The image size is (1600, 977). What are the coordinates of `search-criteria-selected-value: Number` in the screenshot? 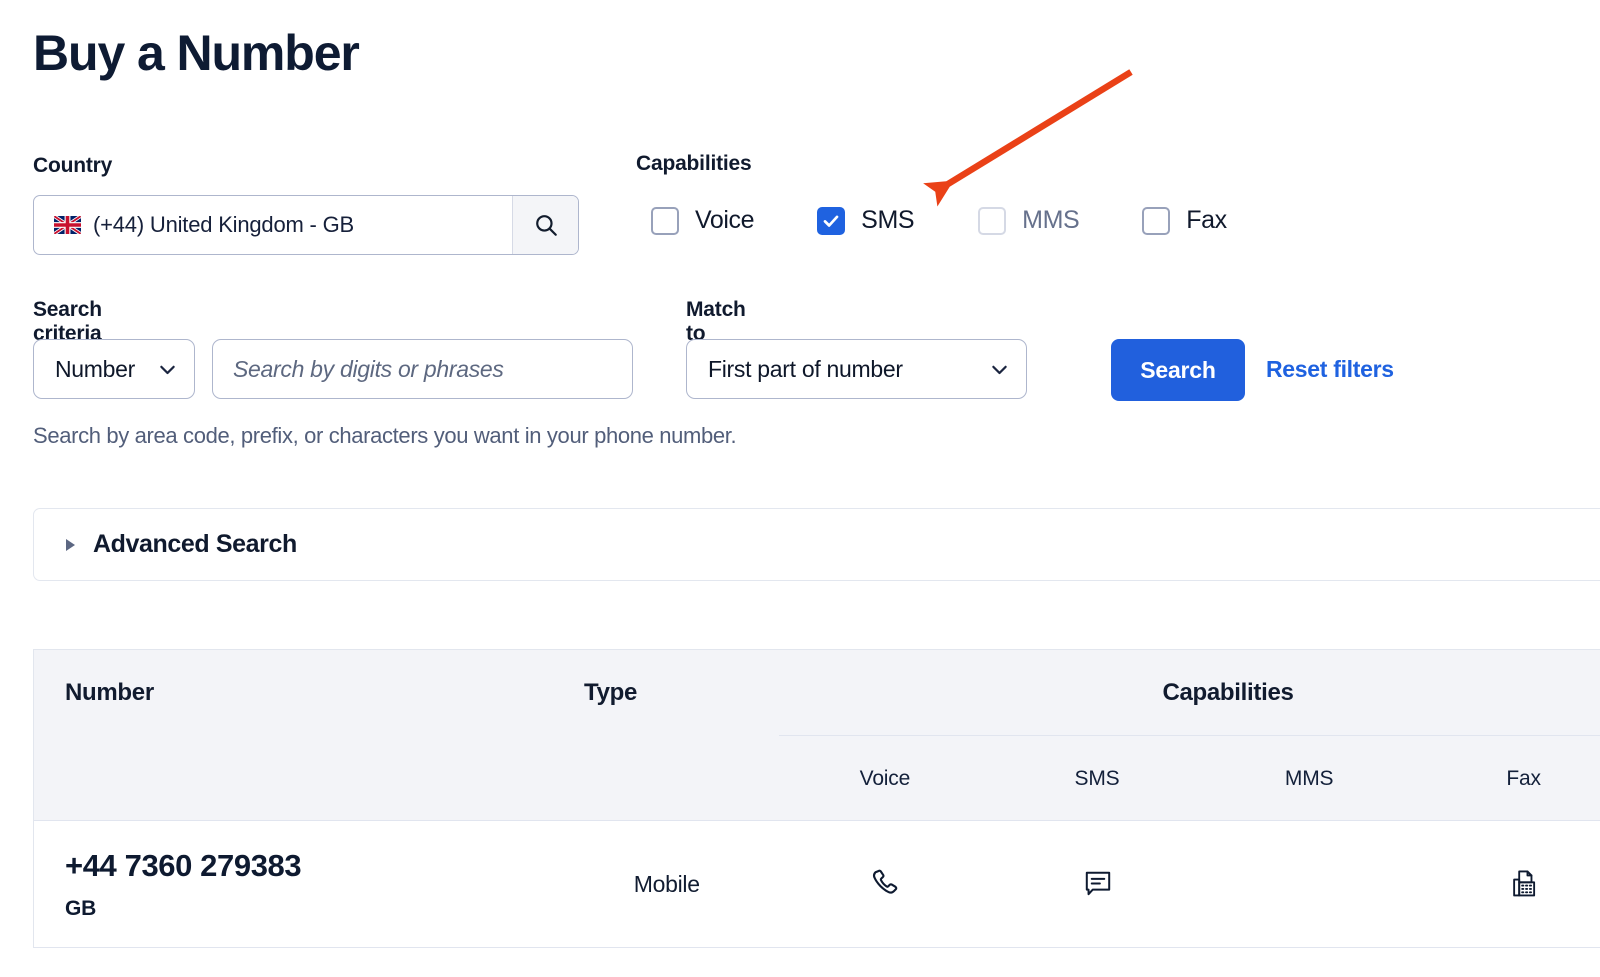 It's located at (95, 368).